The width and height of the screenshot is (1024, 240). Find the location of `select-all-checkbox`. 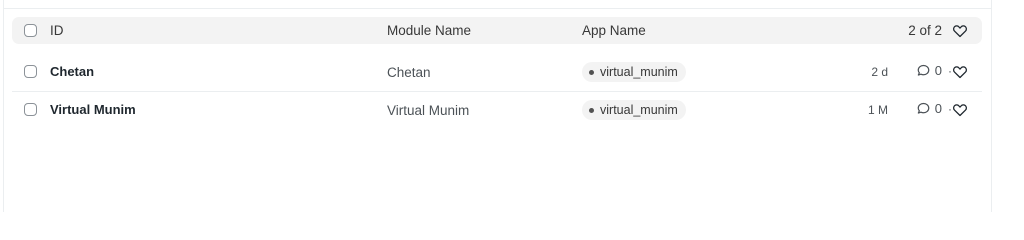

select-all-checkbox is located at coordinates (30, 30).